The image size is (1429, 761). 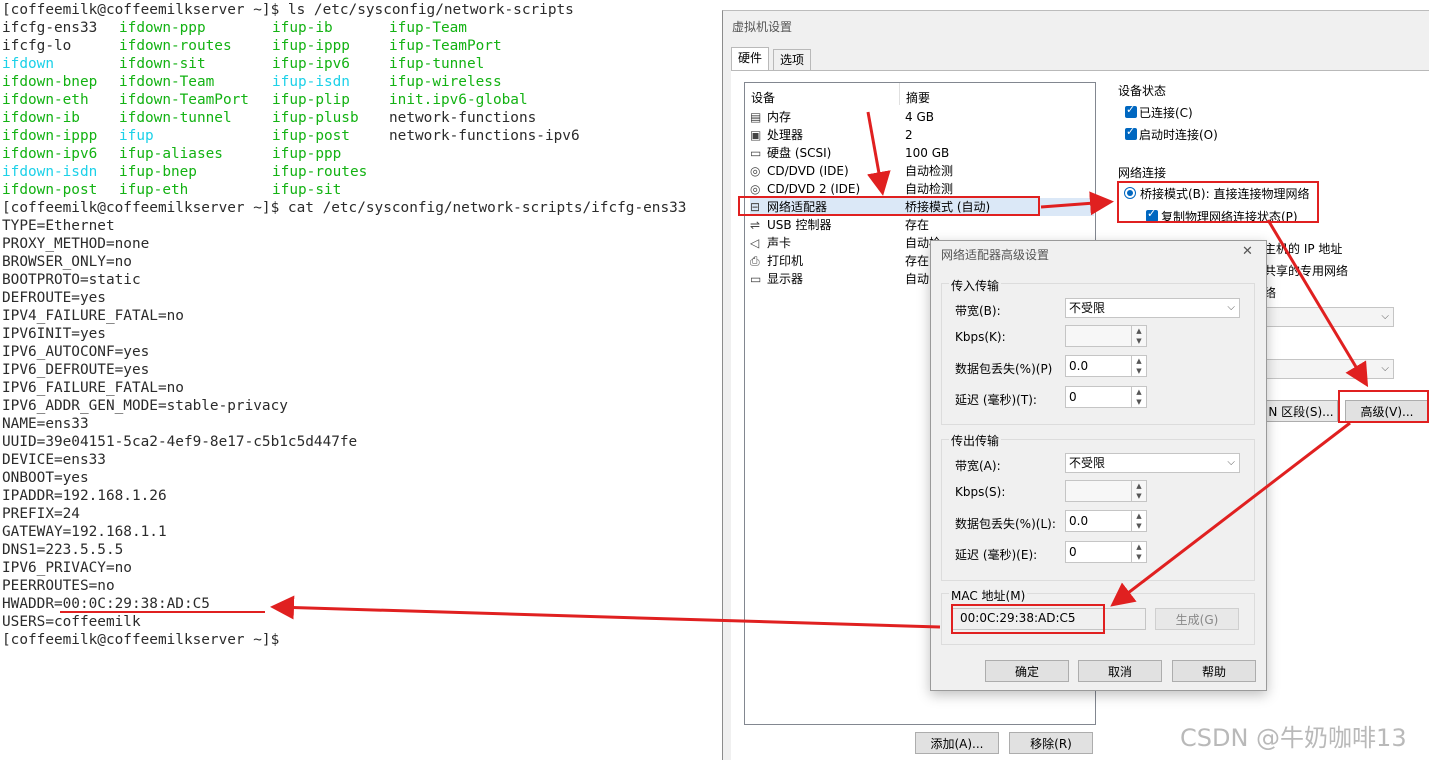 What do you see at coordinates (1079, 521) in the screenshot?
I see `loss-out-value: 0.0` at bounding box center [1079, 521].